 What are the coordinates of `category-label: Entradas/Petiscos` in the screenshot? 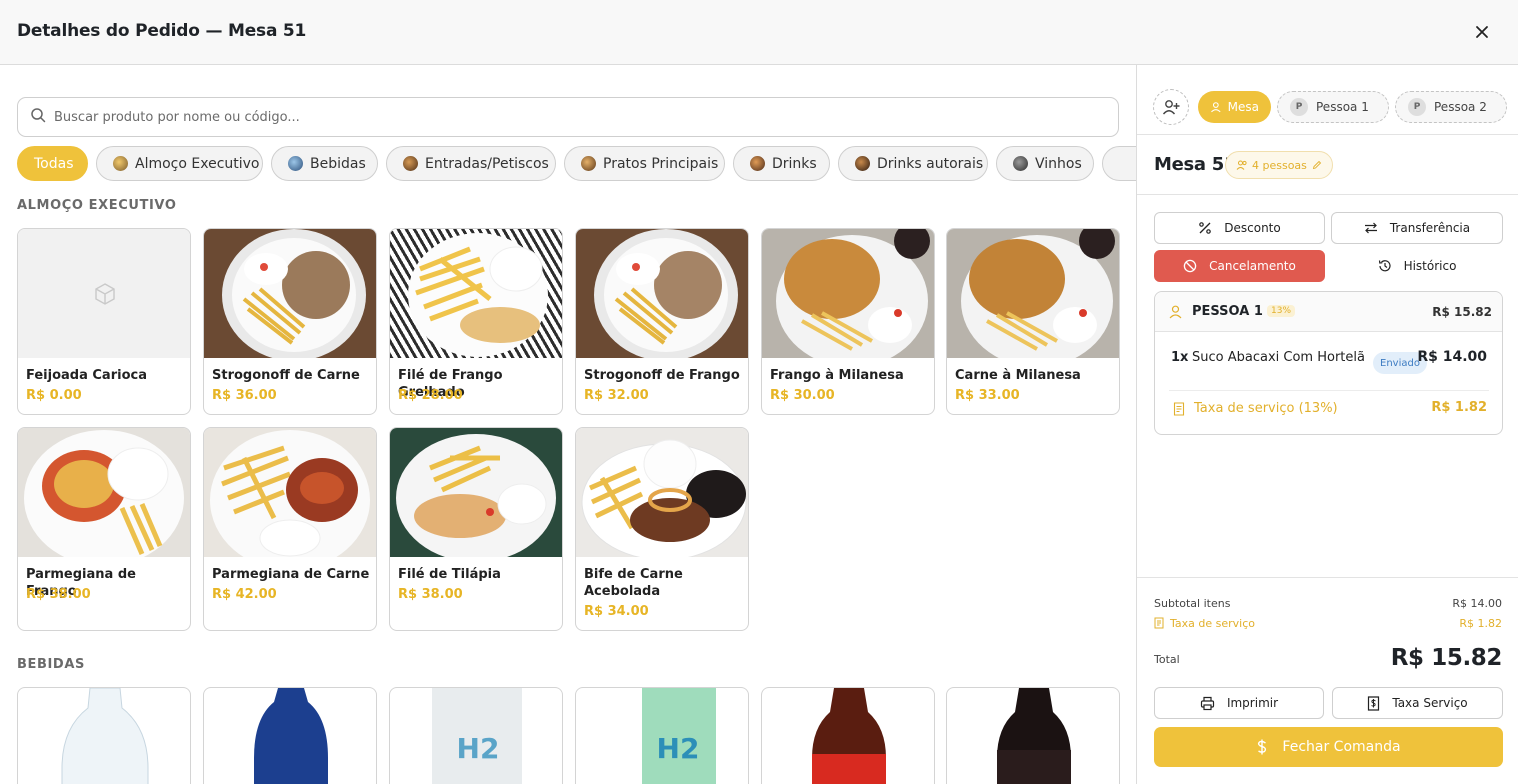 It's located at (487, 163).